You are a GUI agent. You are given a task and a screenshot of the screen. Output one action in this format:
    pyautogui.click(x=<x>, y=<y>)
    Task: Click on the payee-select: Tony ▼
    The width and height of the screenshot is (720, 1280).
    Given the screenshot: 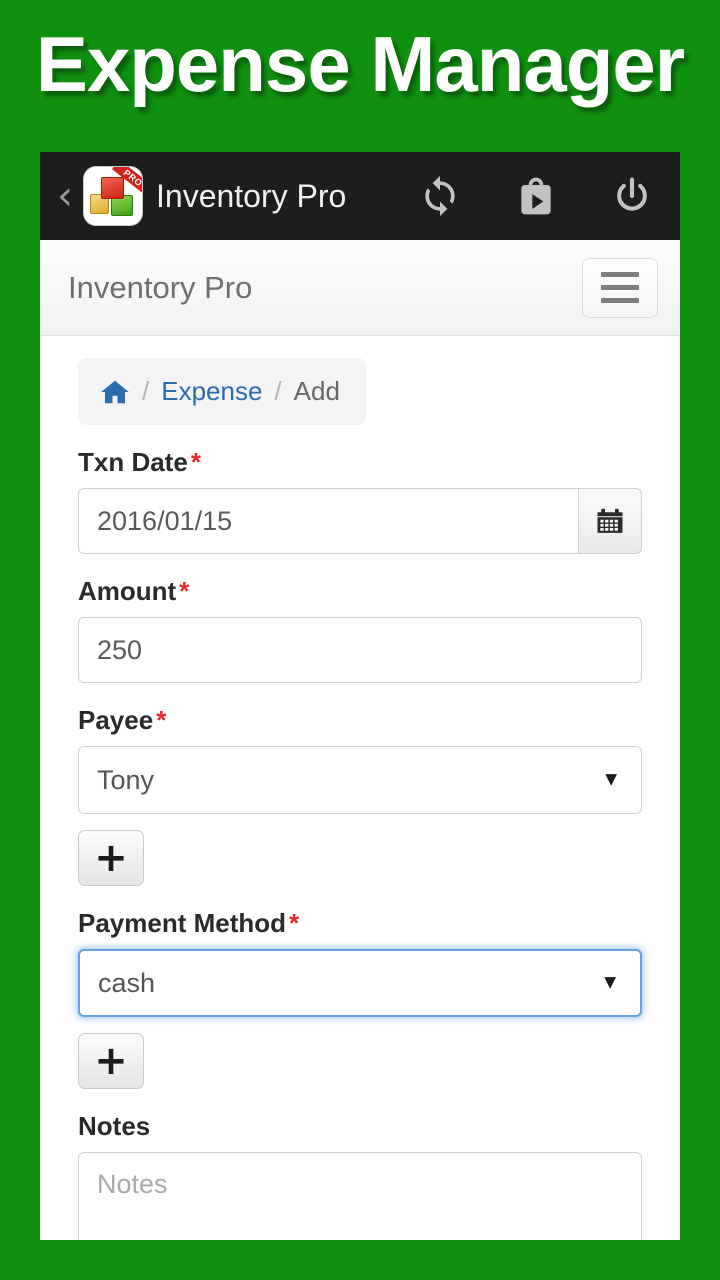 What is the action you would take?
    pyautogui.click(x=360, y=780)
    